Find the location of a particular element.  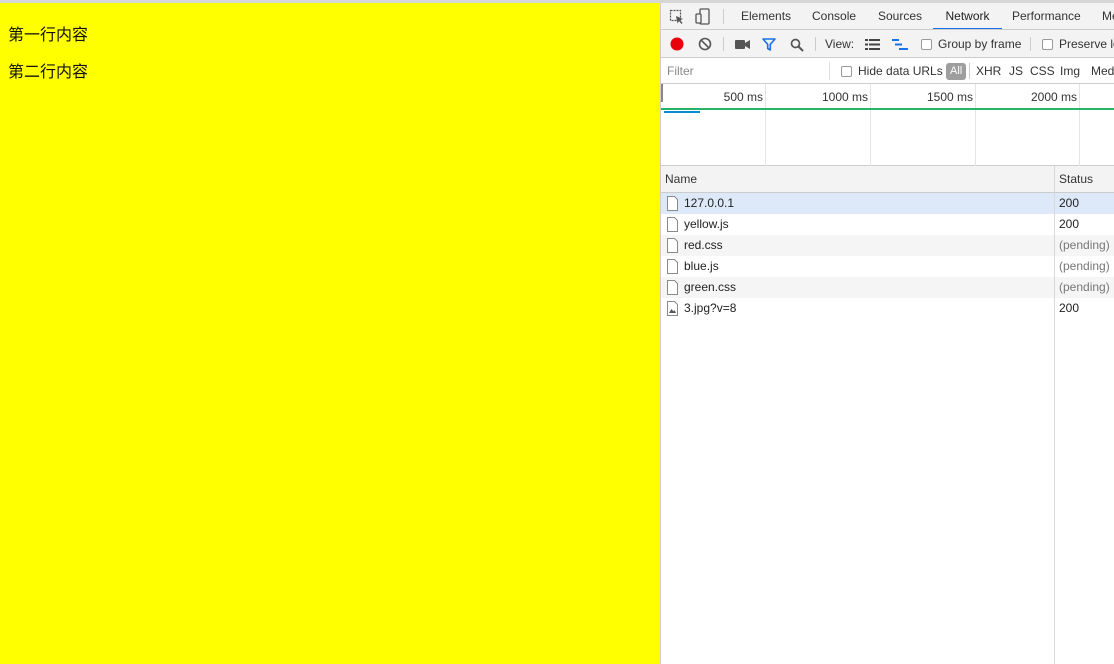

column-divider is located at coordinates (1054, 415).